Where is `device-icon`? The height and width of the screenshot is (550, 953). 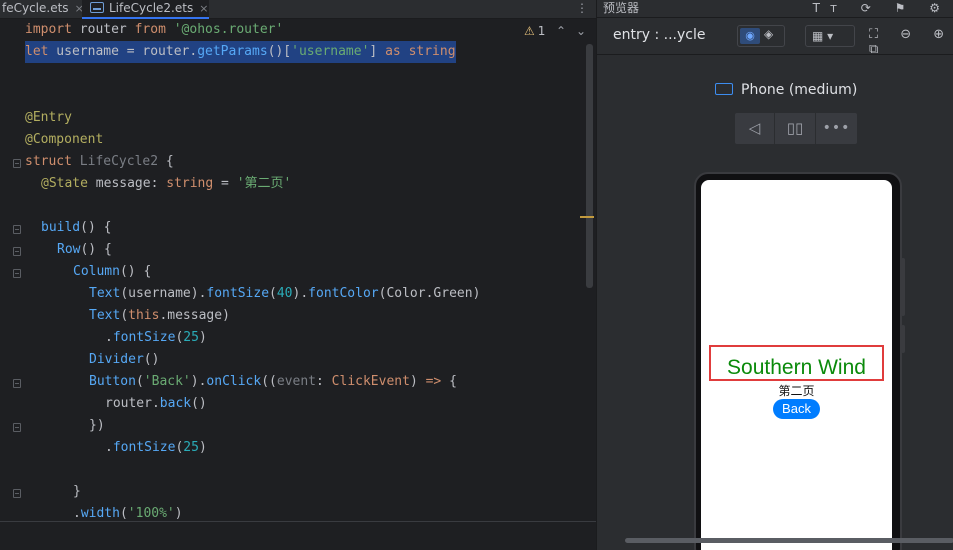
device-icon is located at coordinates (724, 89).